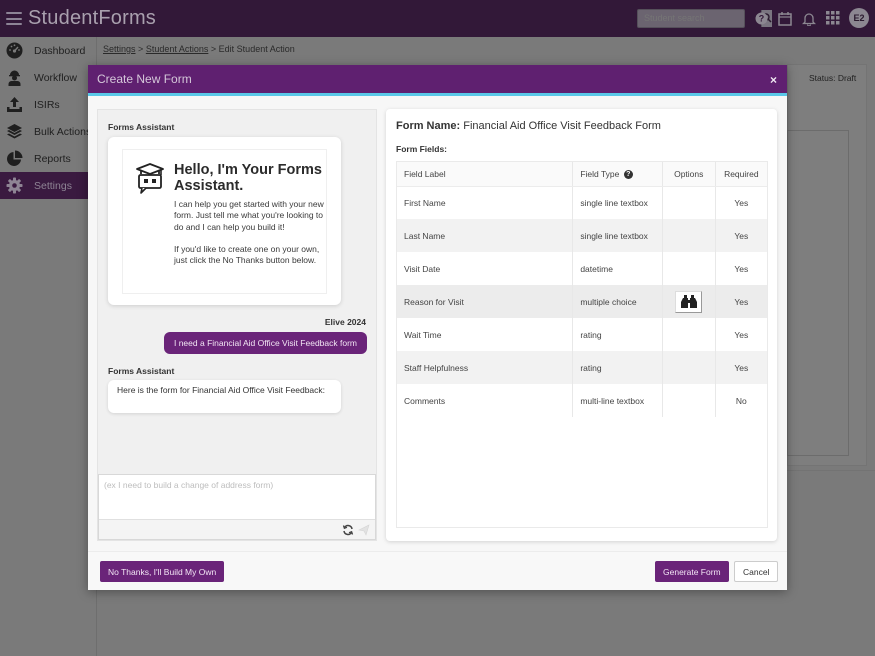 The width and height of the screenshot is (875, 656). I want to click on help-button: ?, so click(761, 18).